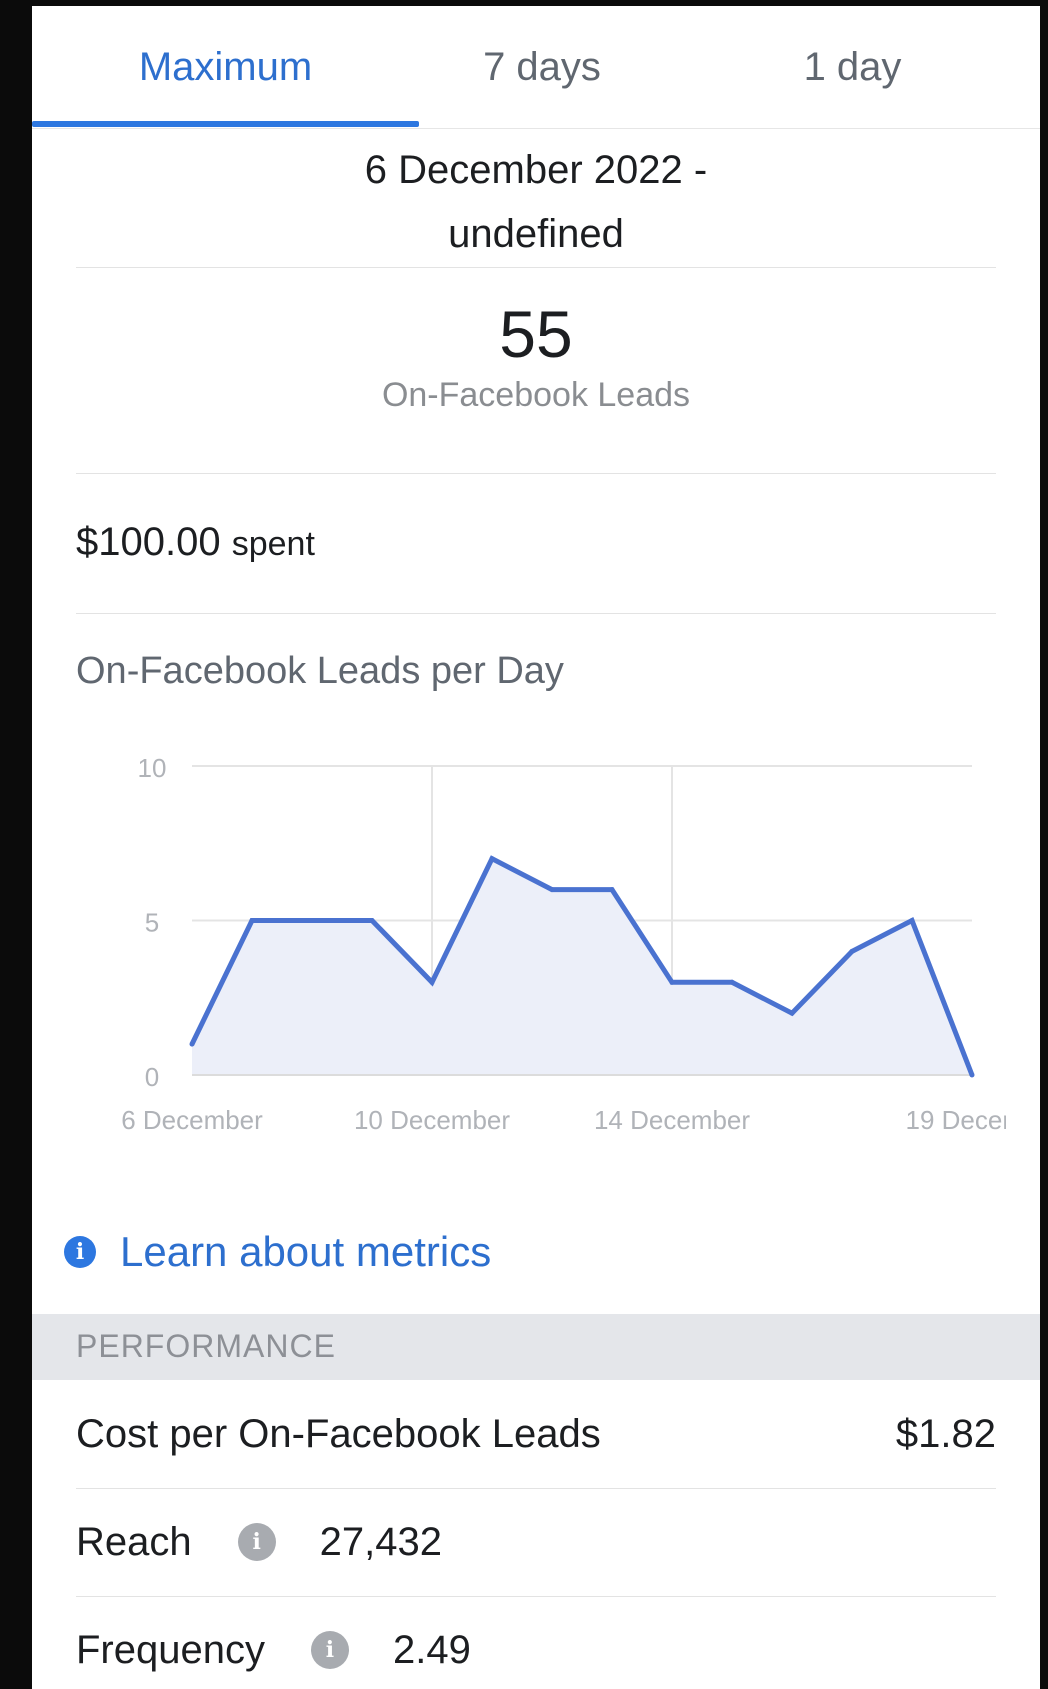  What do you see at coordinates (320, 671) in the screenshot?
I see `chart-title: On-Facebook Leads per Day` at bounding box center [320, 671].